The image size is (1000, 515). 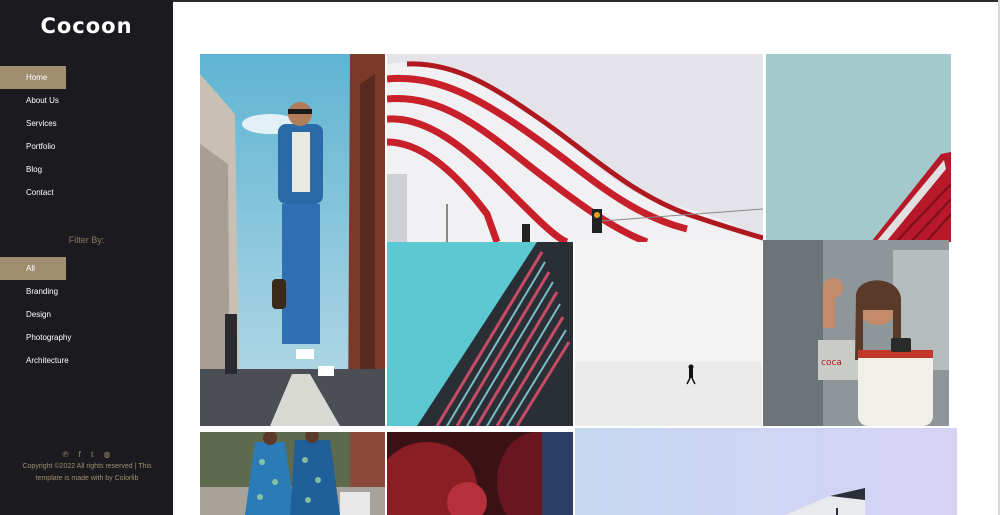 I want to click on svg-text: coca, so click(x=831, y=363).